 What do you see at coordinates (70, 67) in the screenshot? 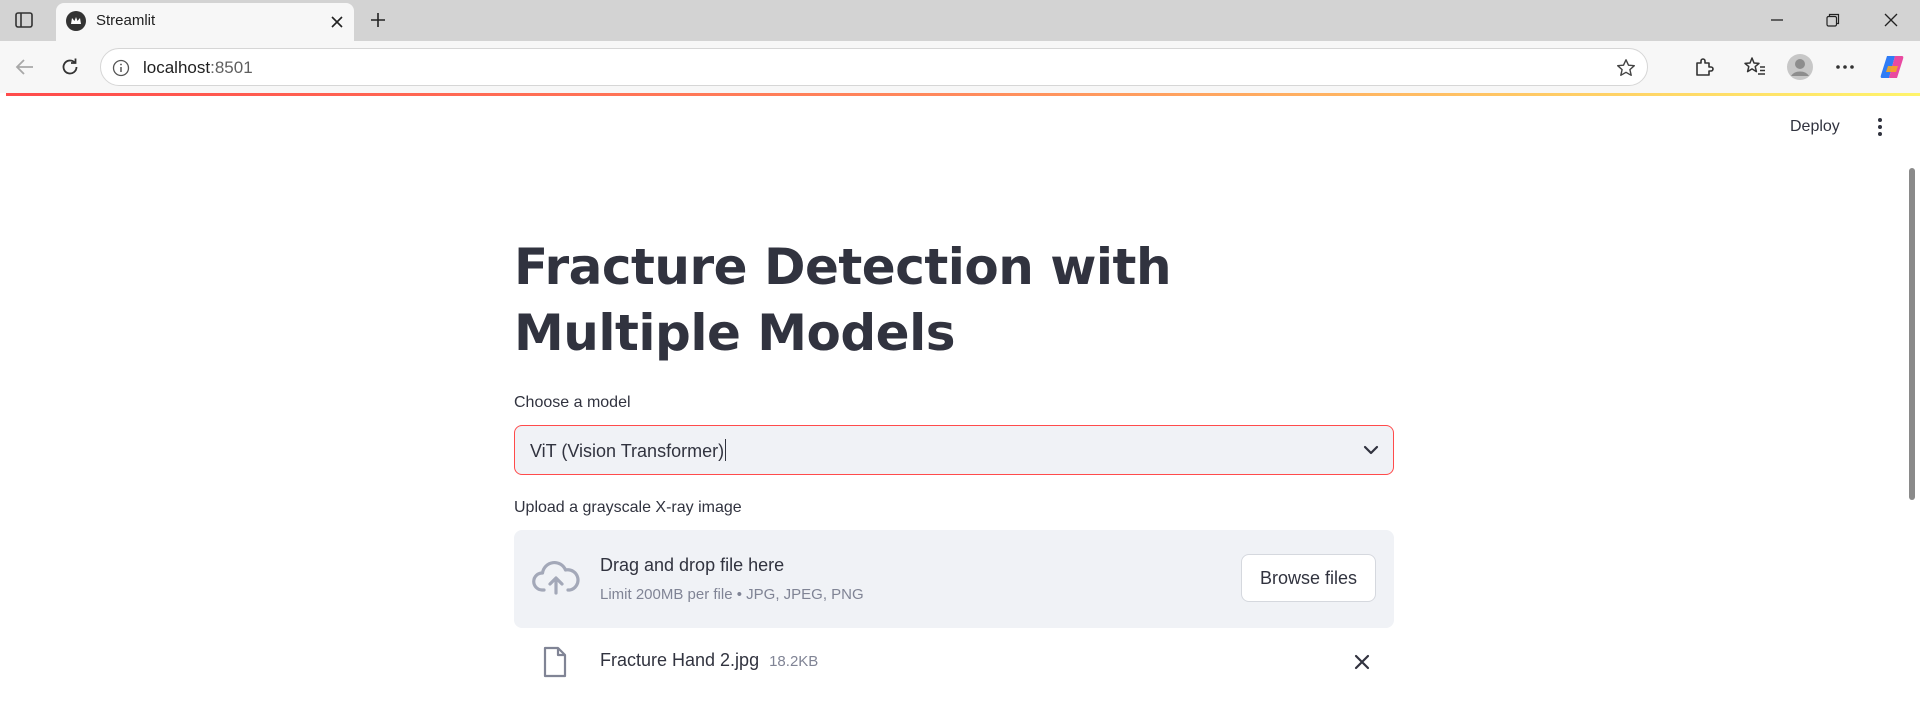
I see `reload-icon` at bounding box center [70, 67].